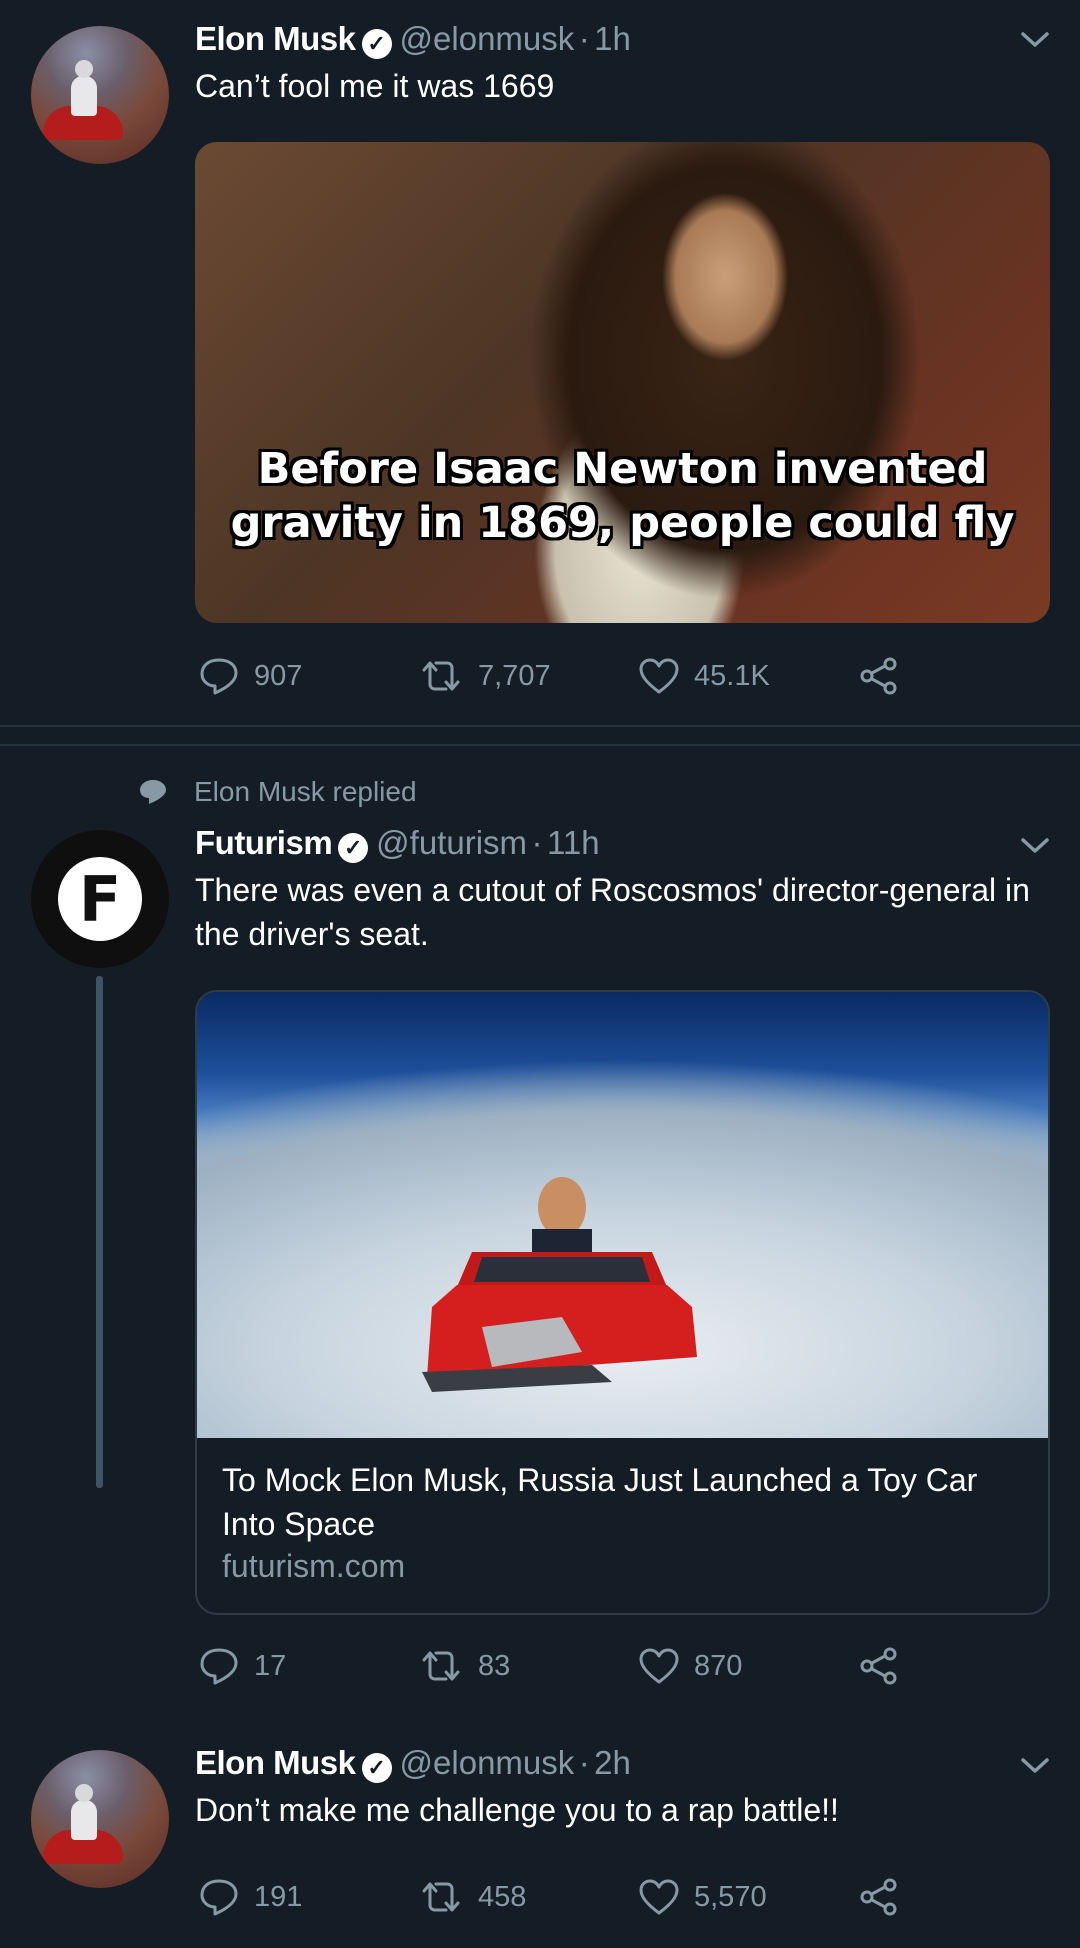 The width and height of the screenshot is (1080, 1948). Describe the element at coordinates (305, 791) in the screenshot. I see `social-context-text: Elon Musk replied` at that location.